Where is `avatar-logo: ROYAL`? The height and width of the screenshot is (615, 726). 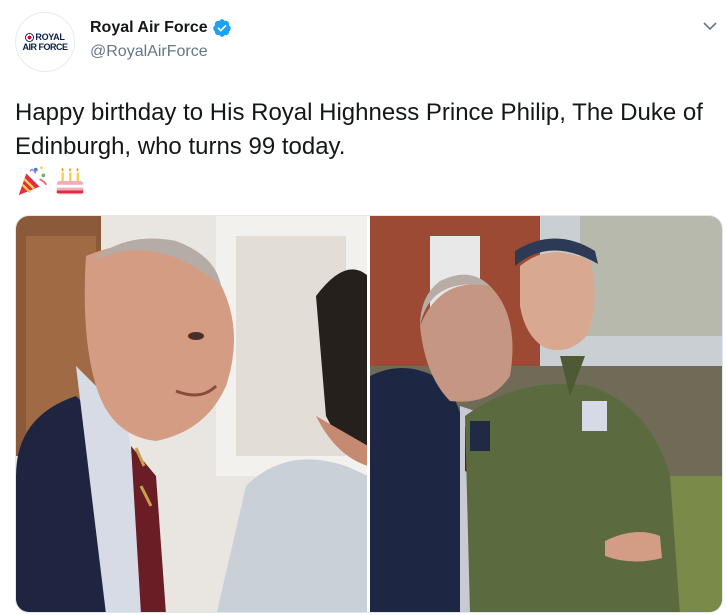 avatar-logo: ROYAL is located at coordinates (45, 36).